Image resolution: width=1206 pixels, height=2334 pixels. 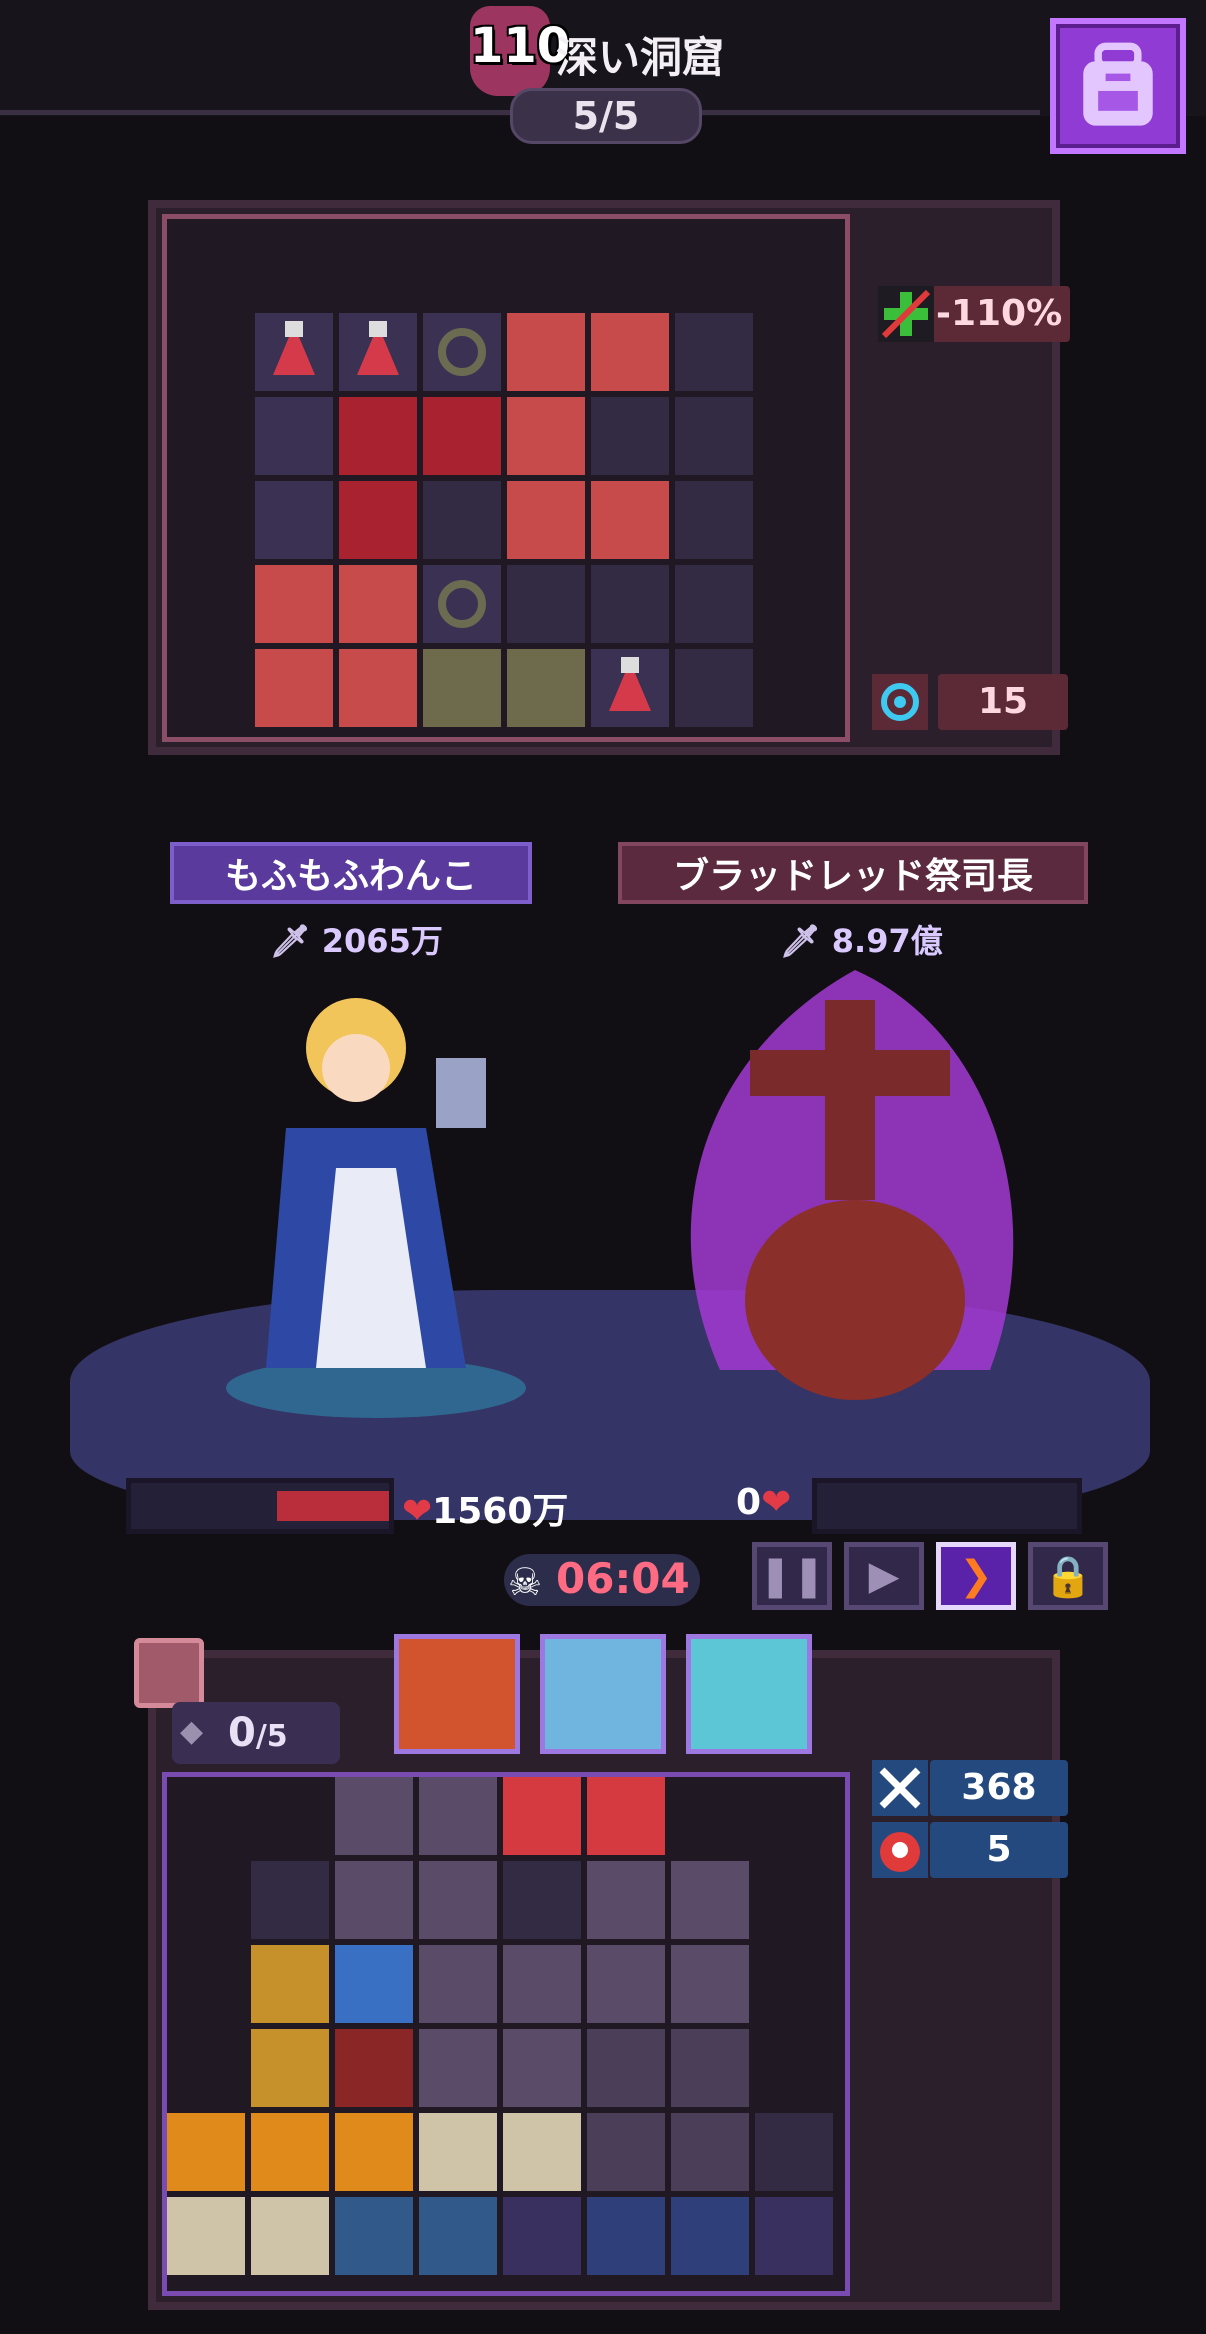 I want to click on lock-button: 🔒, so click(x=1068, y=1576).